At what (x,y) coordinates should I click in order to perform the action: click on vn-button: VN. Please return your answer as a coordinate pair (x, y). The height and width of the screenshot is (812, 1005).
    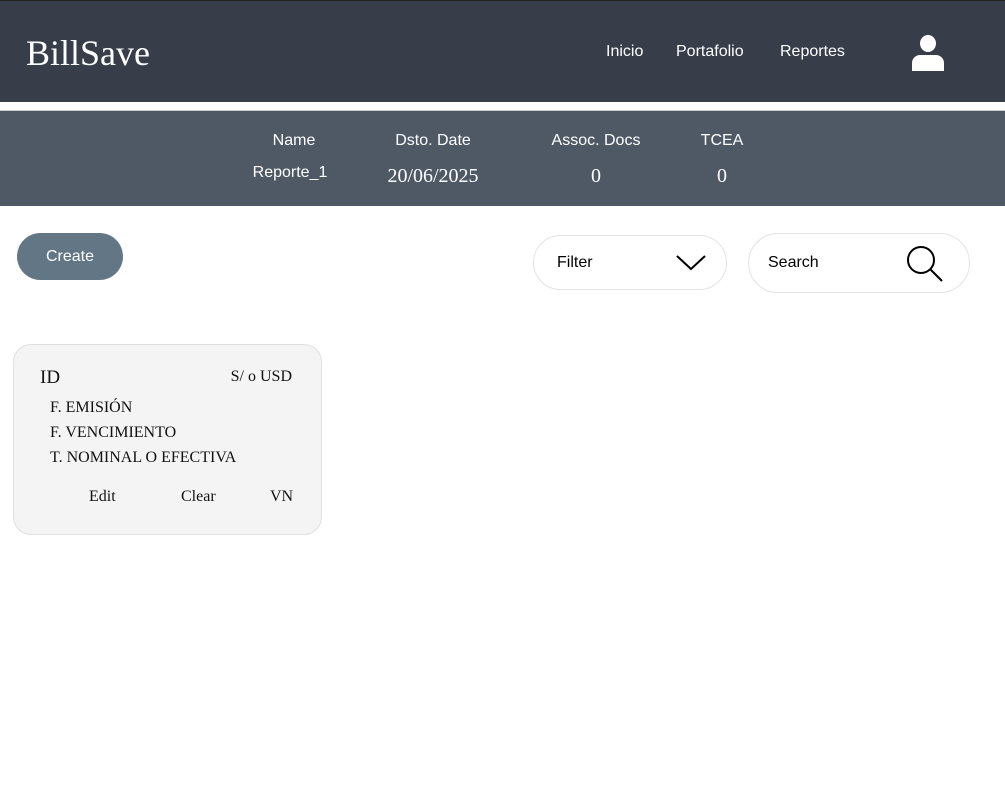
    Looking at the image, I should click on (281, 497).